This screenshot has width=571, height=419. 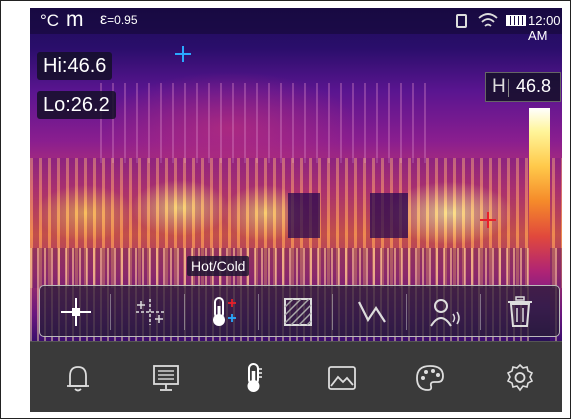 What do you see at coordinates (296, 25) in the screenshot?
I see `status-bar: °C m ε=0.95 12:00 AM` at bounding box center [296, 25].